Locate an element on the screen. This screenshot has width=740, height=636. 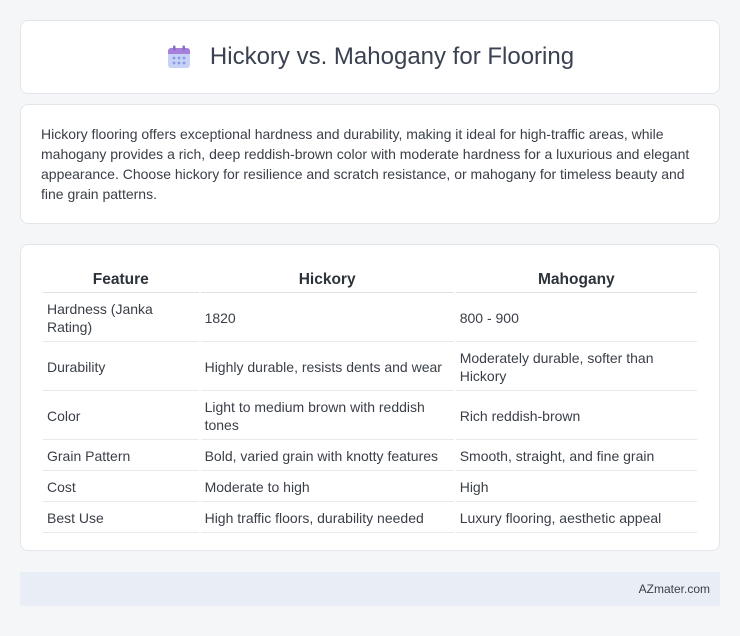
cell-hickory: Highly durable, resists dents and wear is located at coordinates (327, 367).